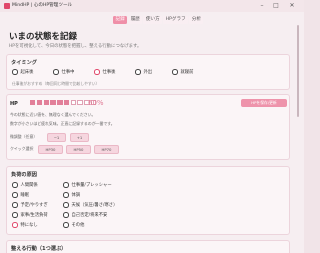  I want to click on page-subtitle: HPを可視化して、今日の状態を把握し、整える行動につなげます。, so click(75, 46).